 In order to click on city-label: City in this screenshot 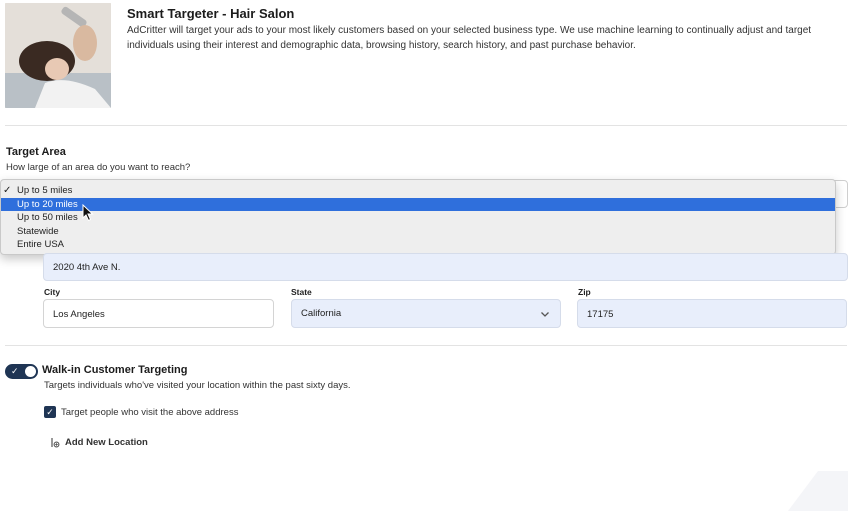, I will do `click(52, 292)`.